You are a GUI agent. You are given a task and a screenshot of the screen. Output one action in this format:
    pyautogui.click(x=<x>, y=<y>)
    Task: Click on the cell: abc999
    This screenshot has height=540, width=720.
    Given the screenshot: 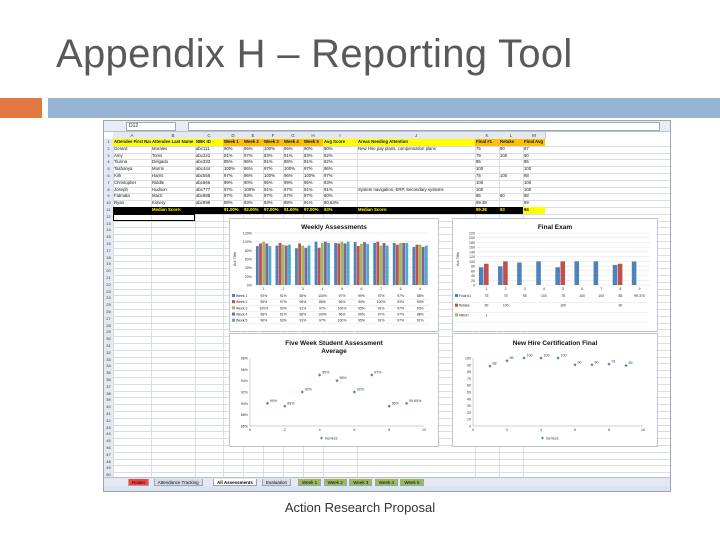 What is the action you would take?
    pyautogui.click(x=209, y=203)
    